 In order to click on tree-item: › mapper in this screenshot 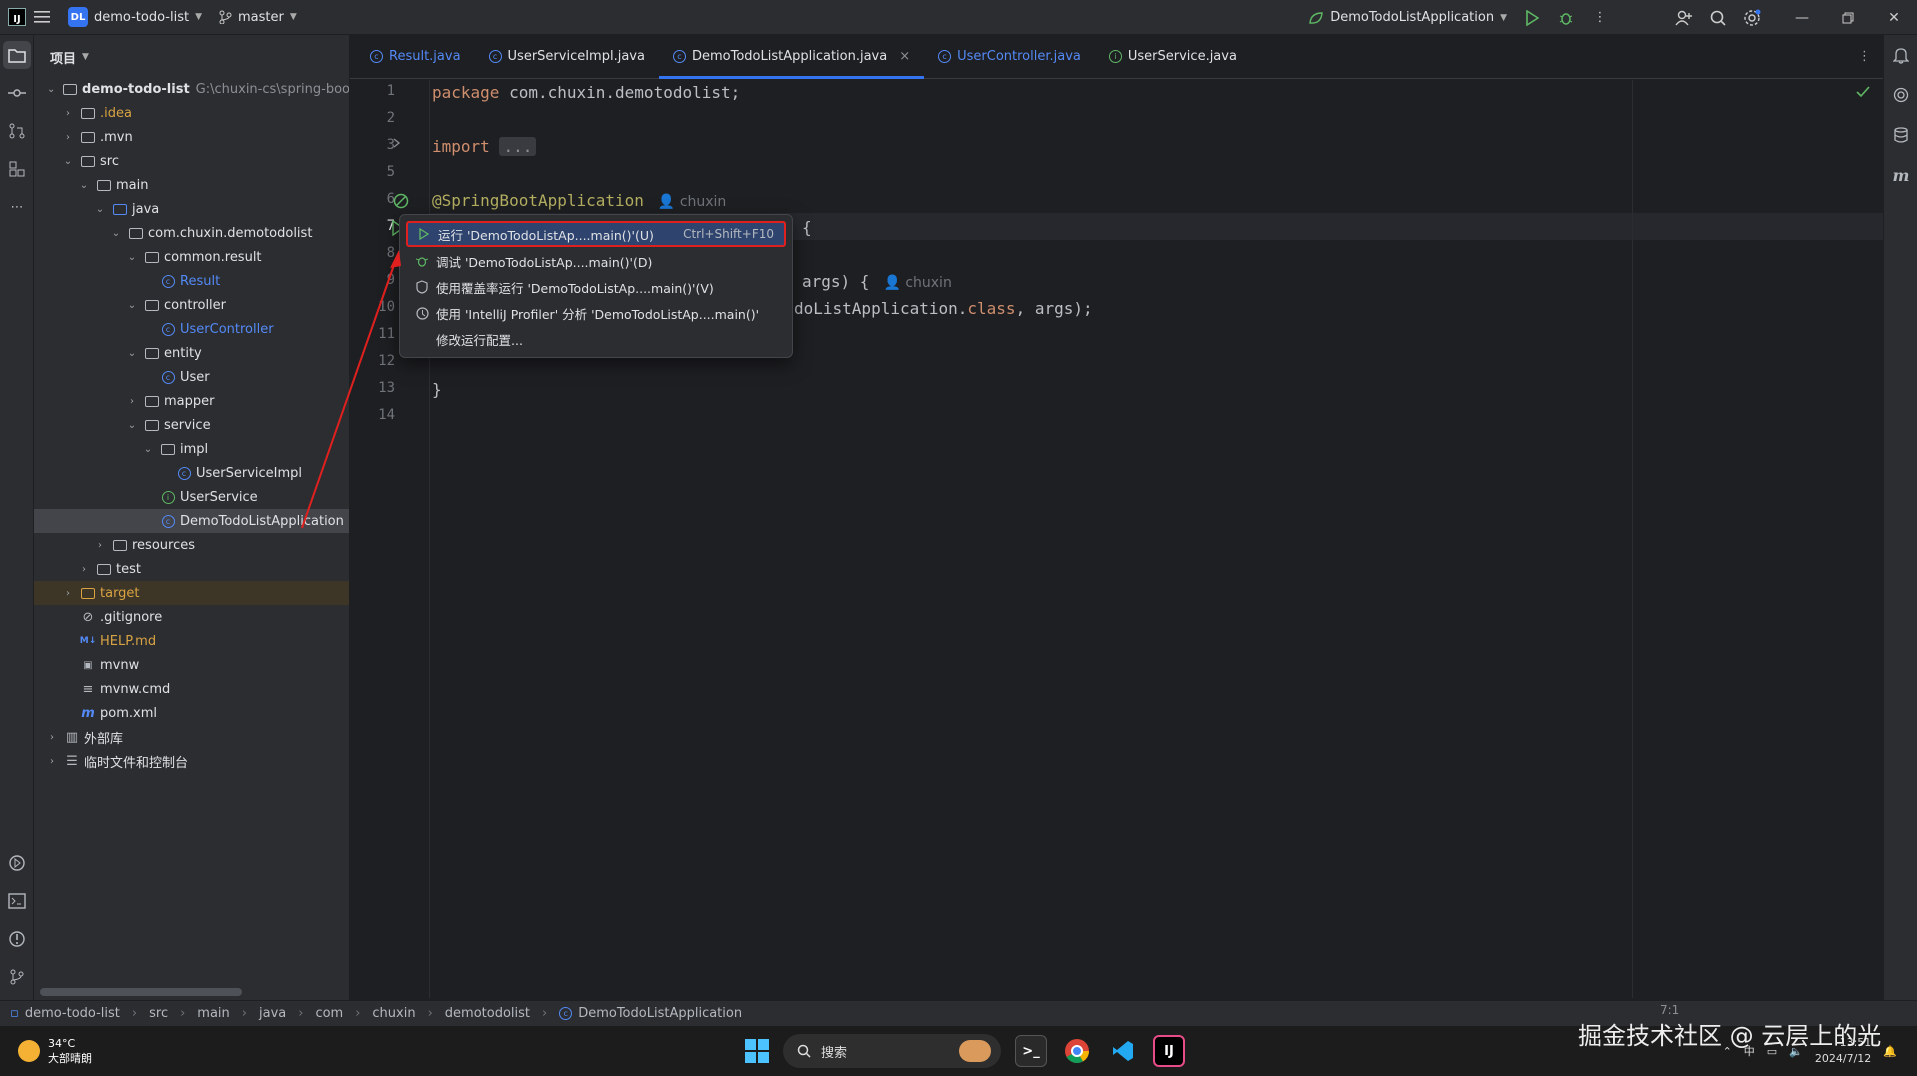, I will do `click(191, 401)`.